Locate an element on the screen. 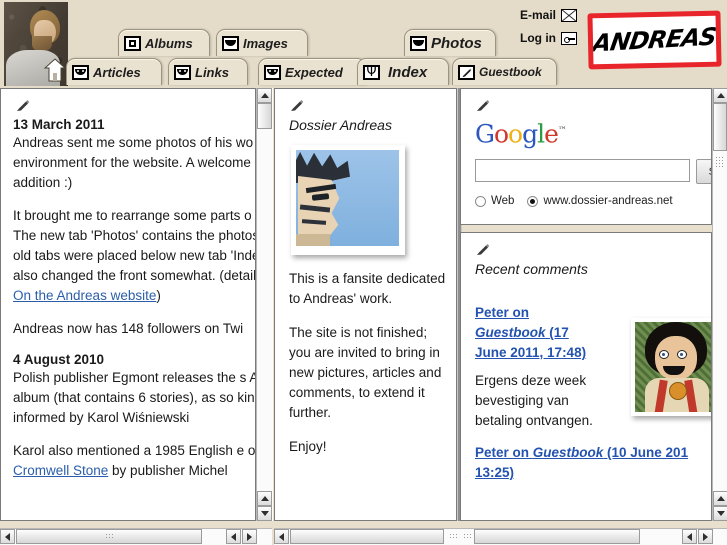 This screenshot has height=545, width=727. search-input is located at coordinates (582, 171).